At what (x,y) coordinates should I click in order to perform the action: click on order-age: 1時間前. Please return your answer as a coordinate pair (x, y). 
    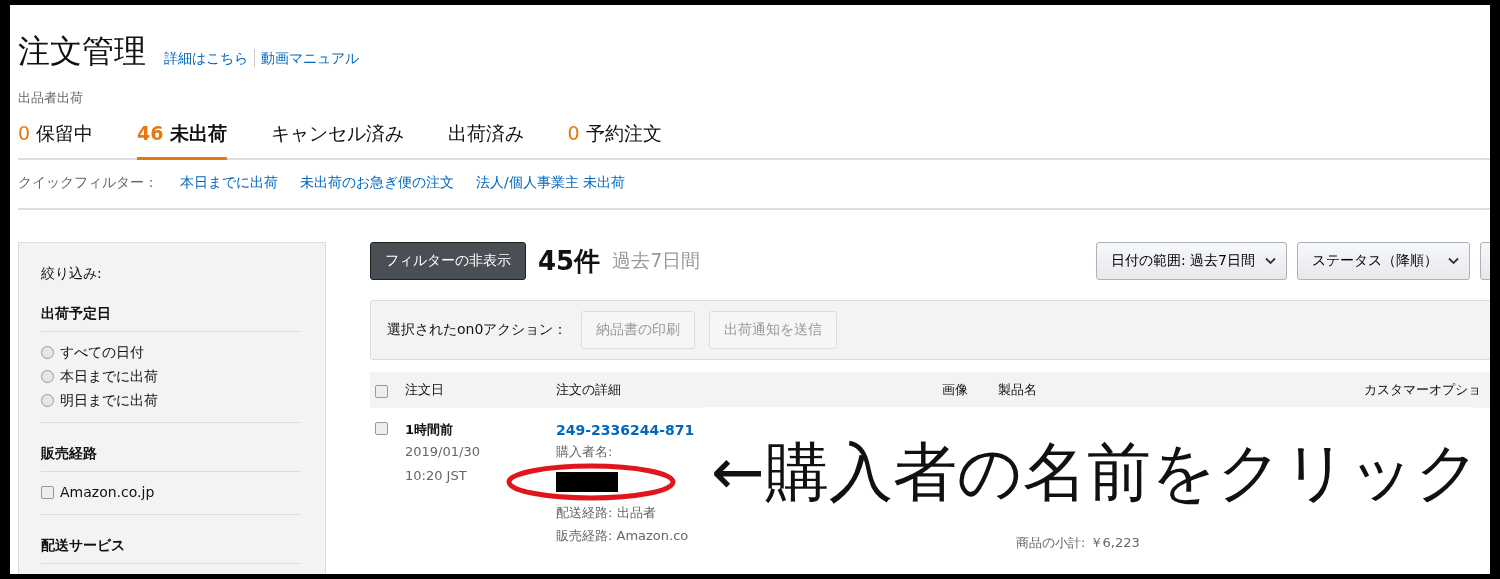
    Looking at the image, I should click on (430, 430).